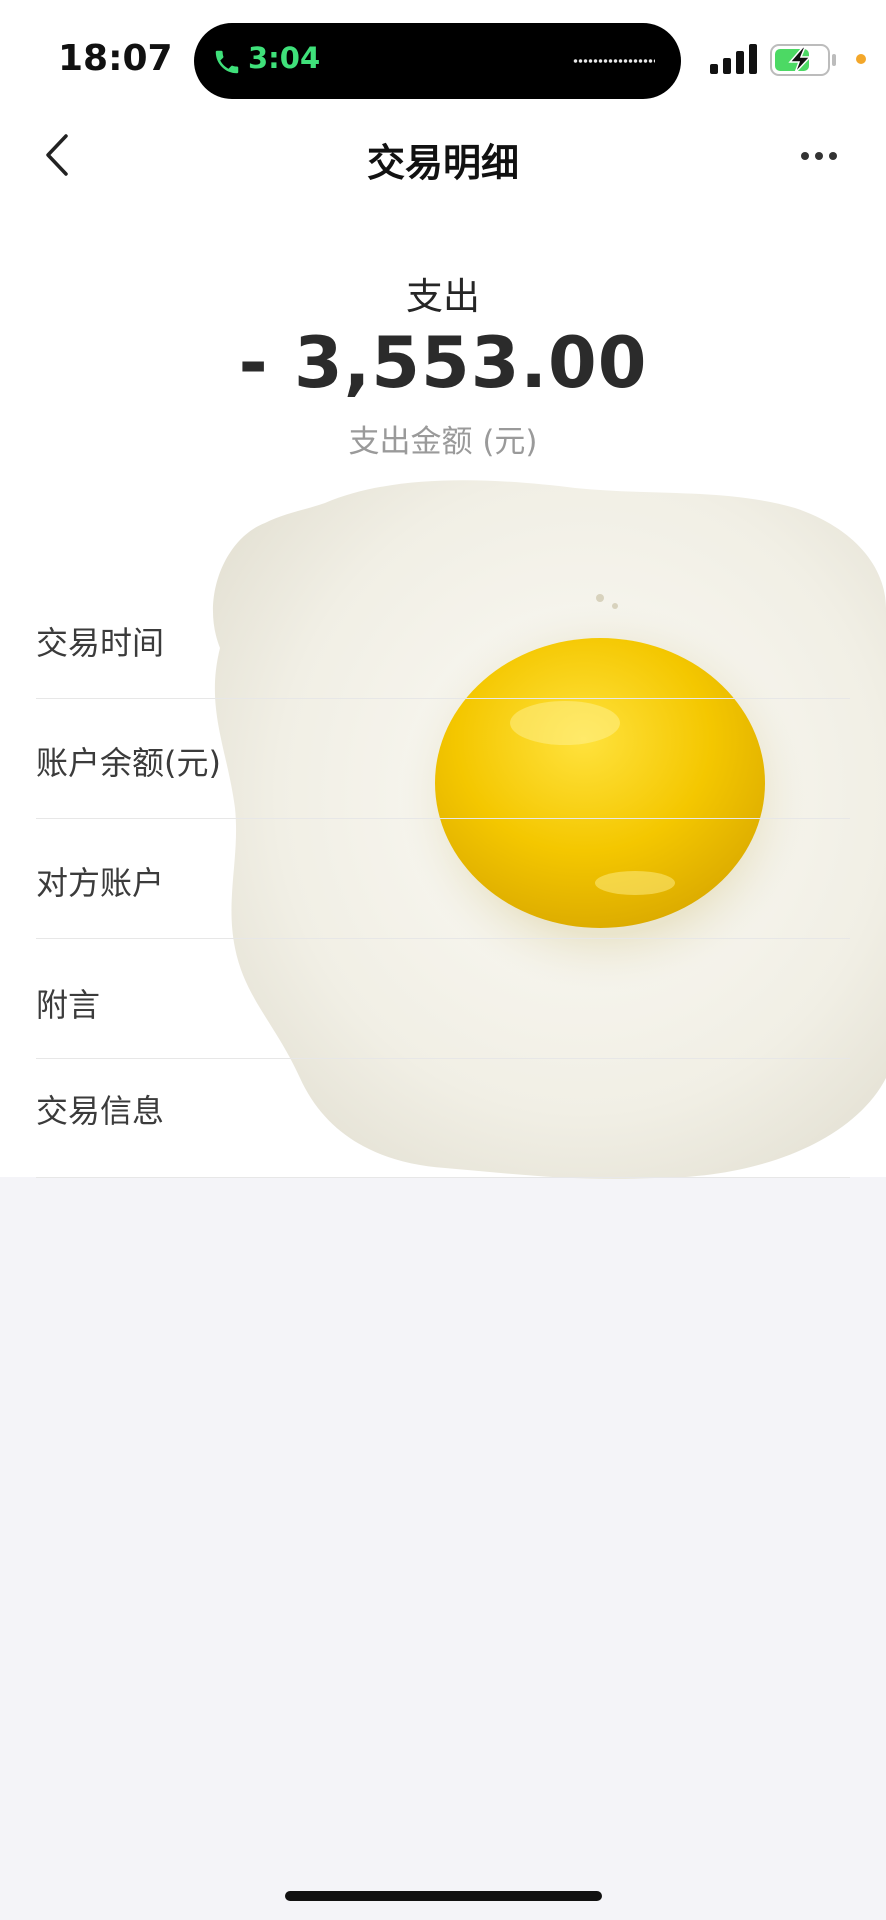 The width and height of the screenshot is (886, 1920). I want to click on status-bar-time: 18:07, so click(115, 58).